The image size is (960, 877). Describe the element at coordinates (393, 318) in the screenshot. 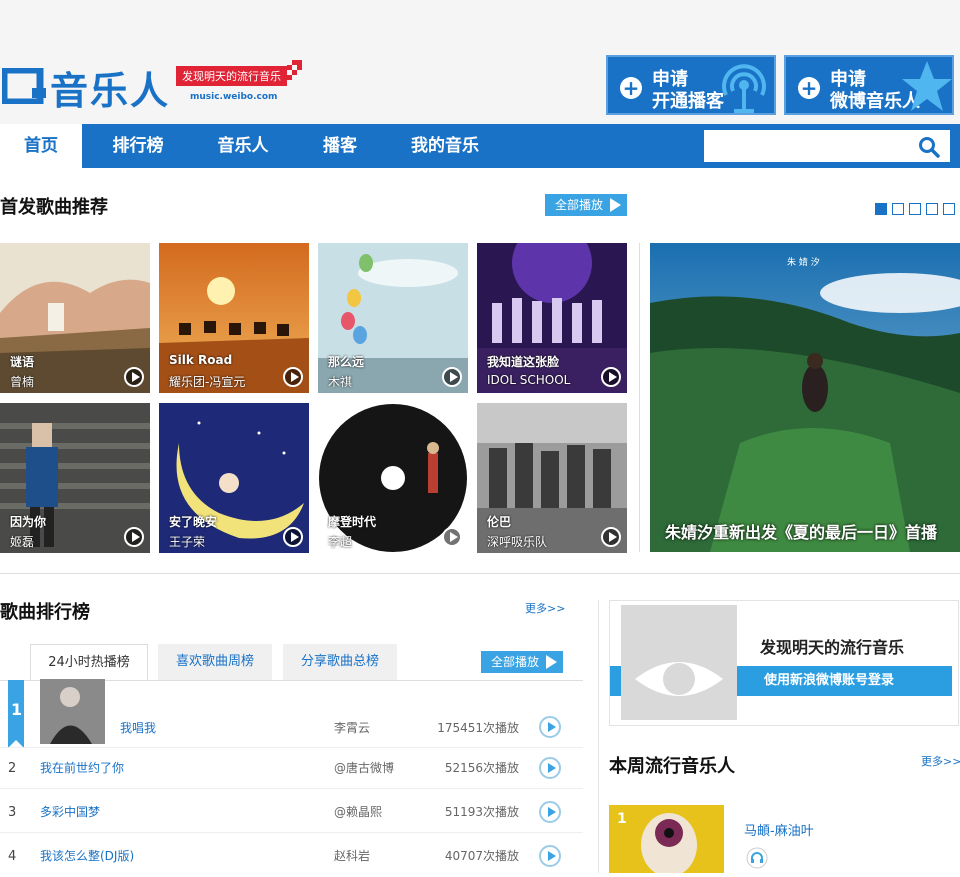

I see `song-tile: 那么远 木祺` at that location.